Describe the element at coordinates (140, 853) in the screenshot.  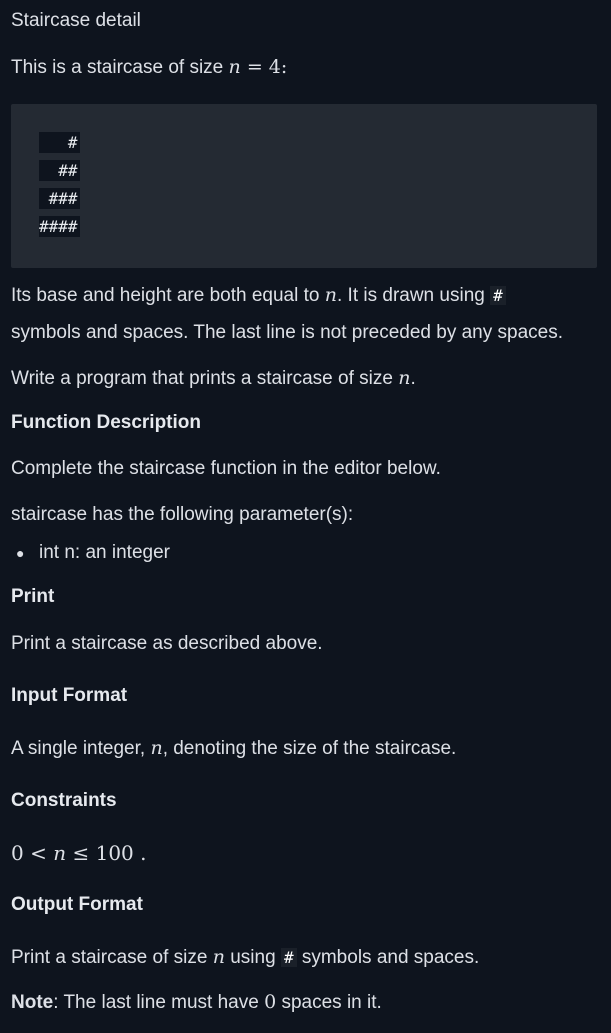
I see `c-end: .` at that location.